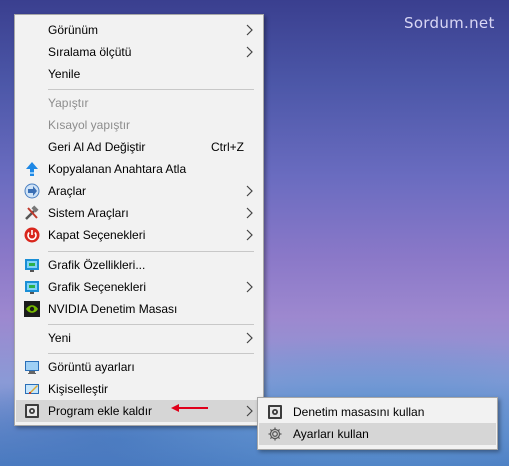 This screenshot has width=509, height=466. What do you see at coordinates (331, 434) in the screenshot?
I see `menu-item-label: Ayarları kullan` at bounding box center [331, 434].